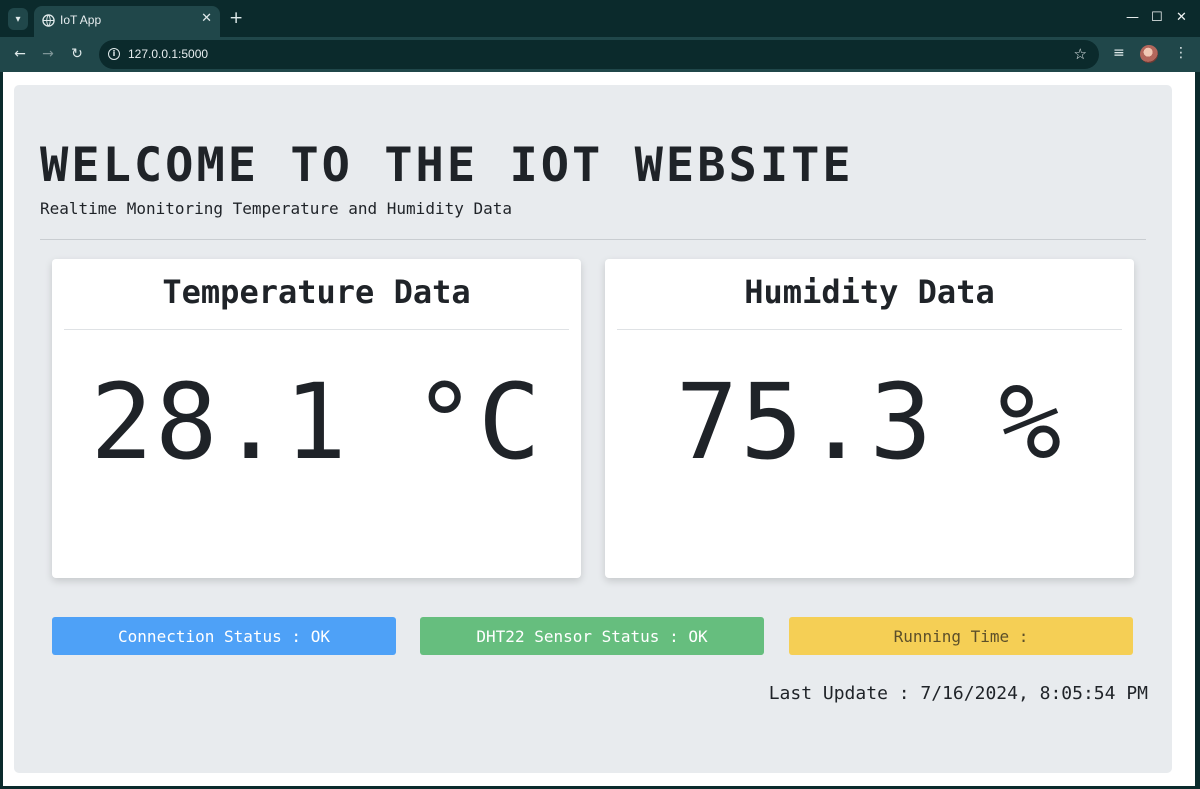  Describe the element at coordinates (1157, 18) in the screenshot. I see `maximize-icon: ☐` at that location.